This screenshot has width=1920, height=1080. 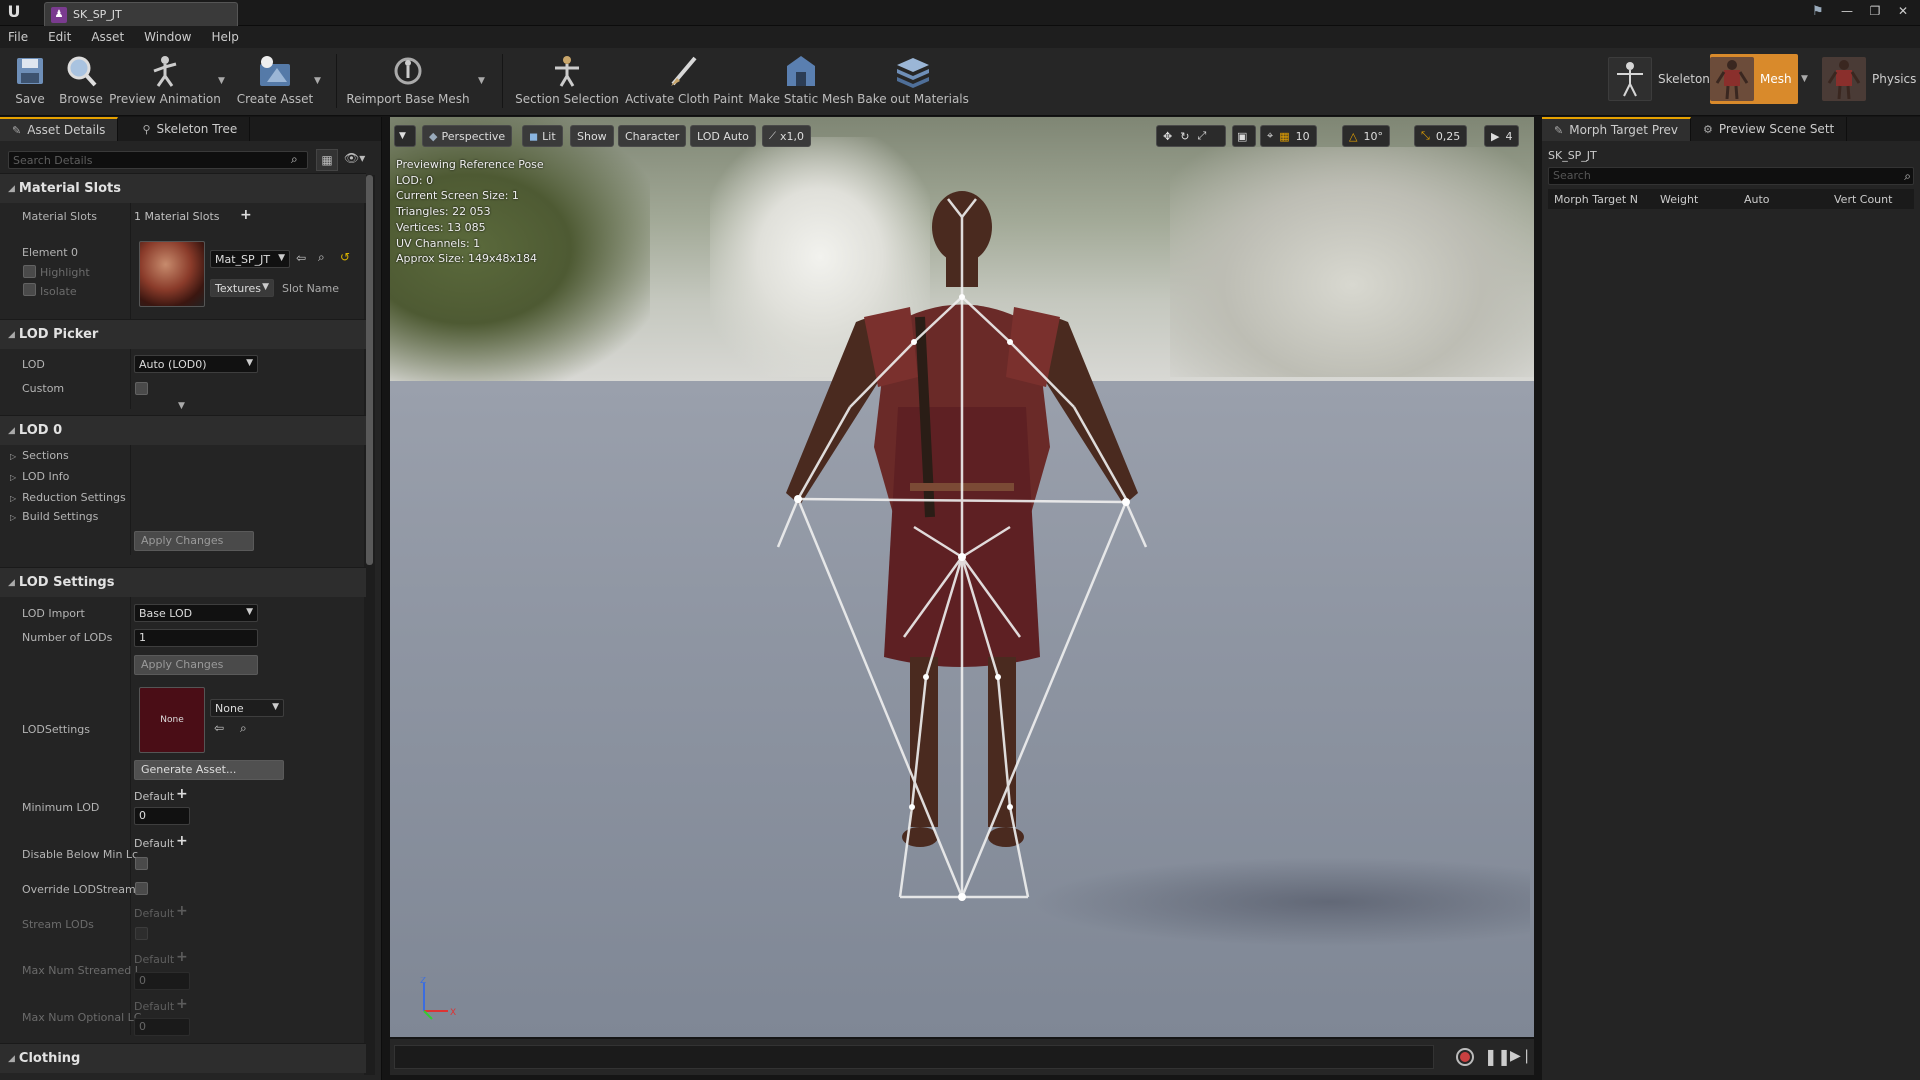 What do you see at coordinates (183, 582) in the screenshot?
I see `category-lod-settings: ◢ LOD Settings` at bounding box center [183, 582].